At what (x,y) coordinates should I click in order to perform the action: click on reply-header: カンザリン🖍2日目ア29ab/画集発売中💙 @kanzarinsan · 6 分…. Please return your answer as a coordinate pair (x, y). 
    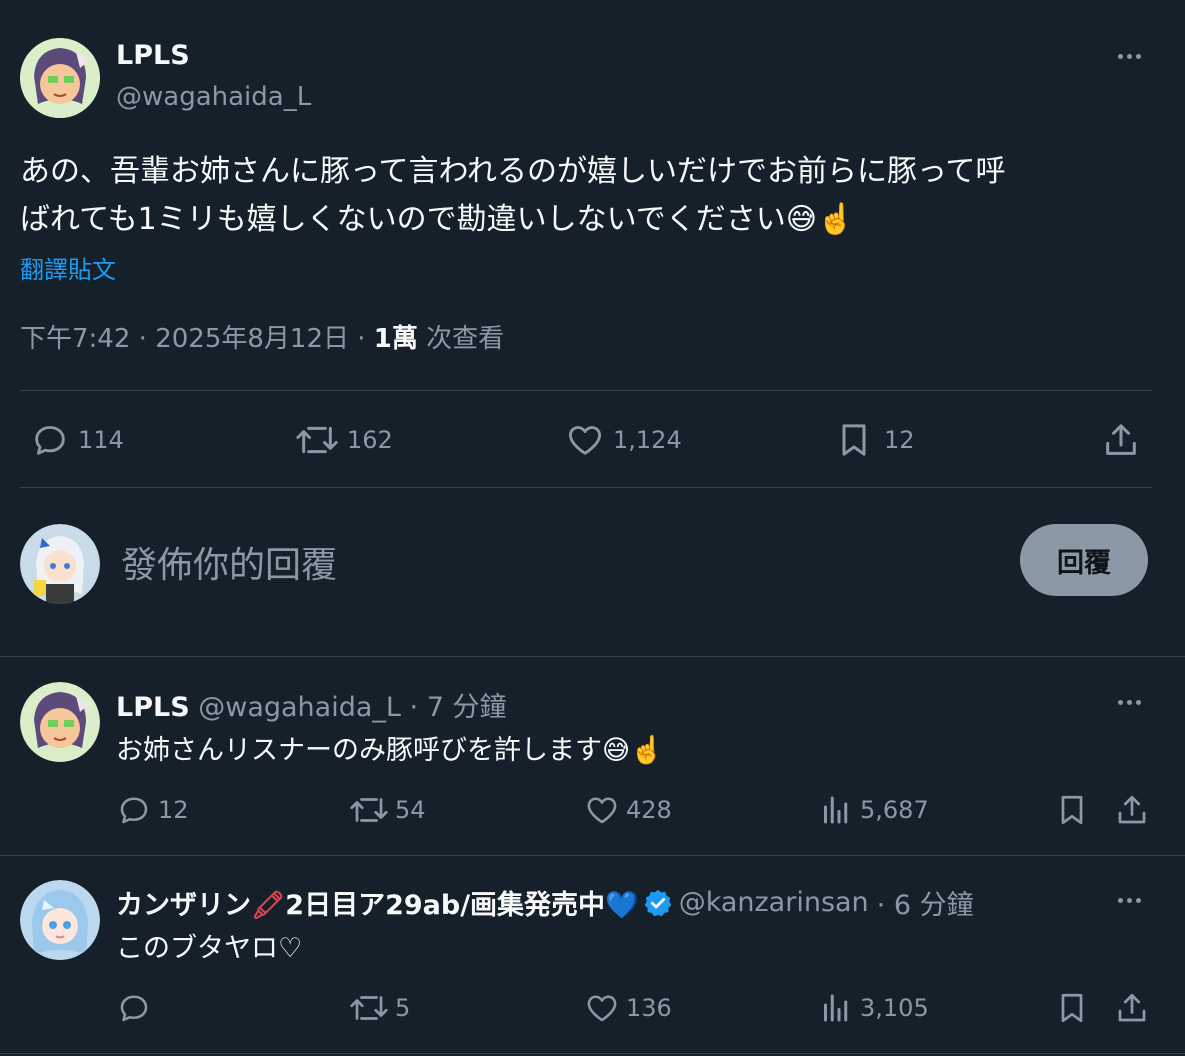
    Looking at the image, I should click on (545, 902).